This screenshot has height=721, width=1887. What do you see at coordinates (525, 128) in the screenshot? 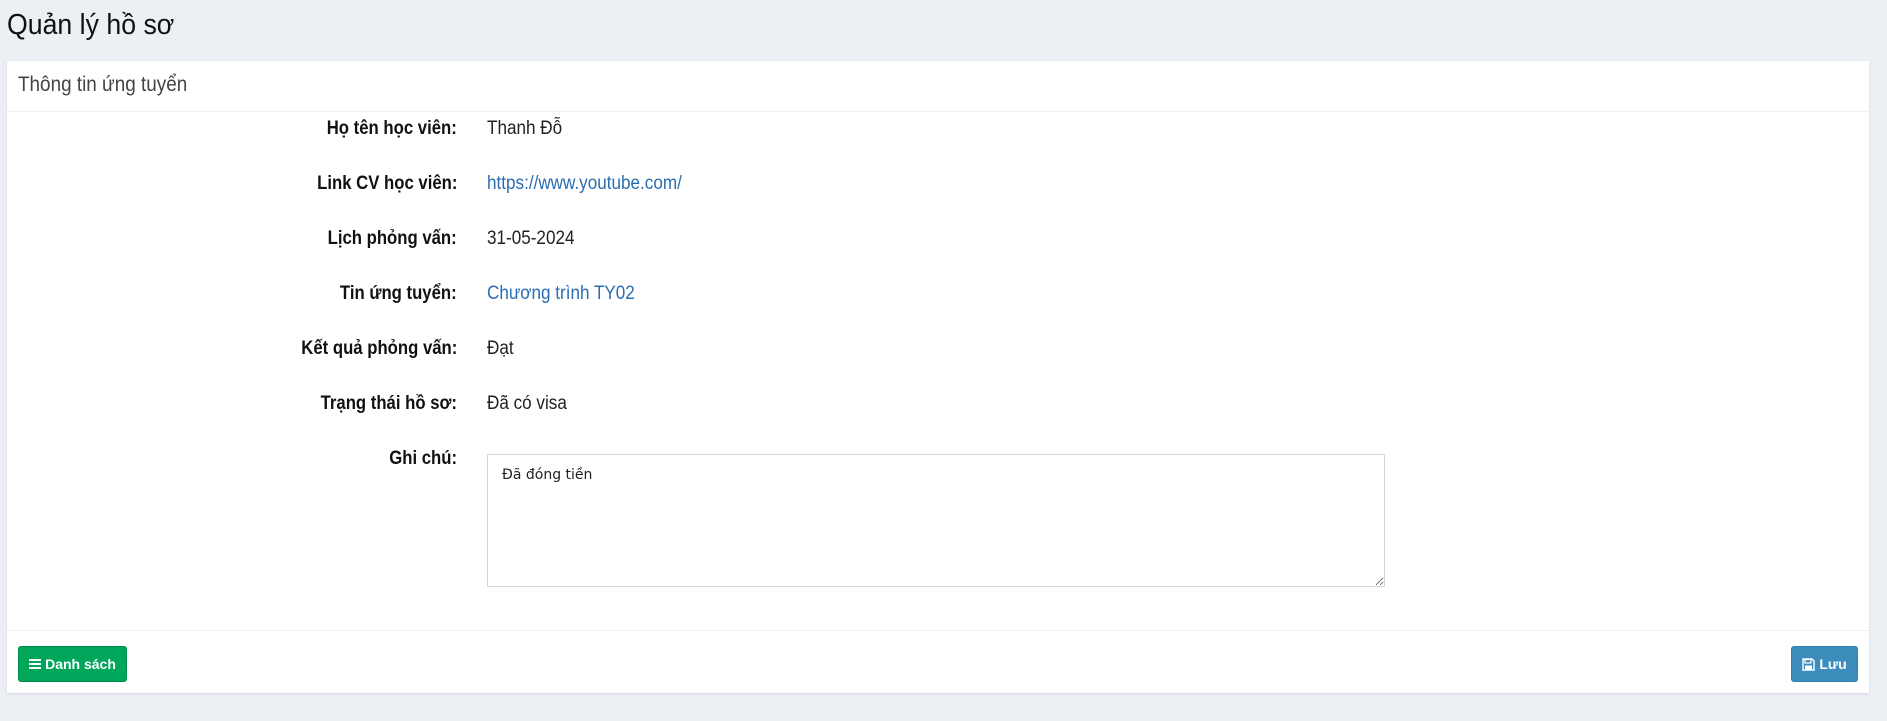
I see `student-name-value: Thanh Đỗ` at bounding box center [525, 128].